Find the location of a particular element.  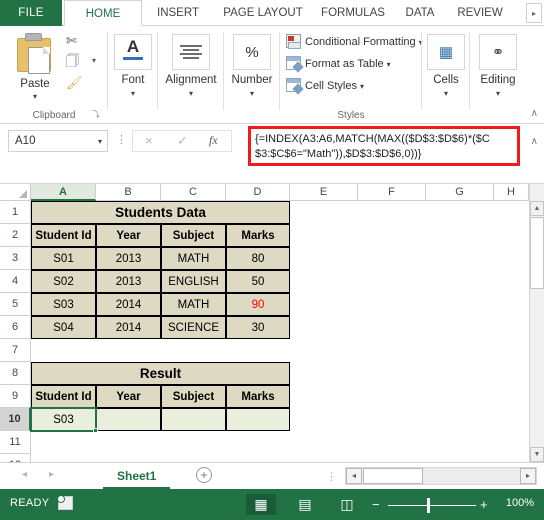

cell-A2-header-student-id: Student Id is located at coordinates (63, 235).